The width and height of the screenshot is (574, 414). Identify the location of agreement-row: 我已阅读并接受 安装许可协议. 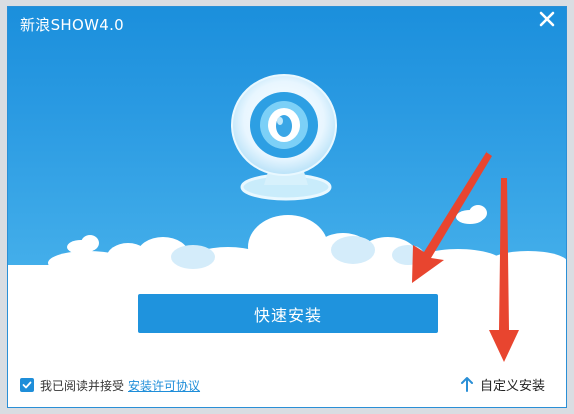
(110, 385).